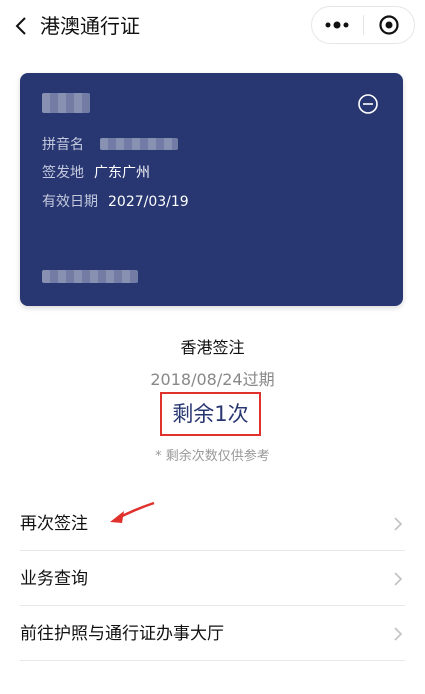  What do you see at coordinates (212, 456) in the screenshot?
I see `remaining-note: * 剩余次数仅供参考` at bounding box center [212, 456].